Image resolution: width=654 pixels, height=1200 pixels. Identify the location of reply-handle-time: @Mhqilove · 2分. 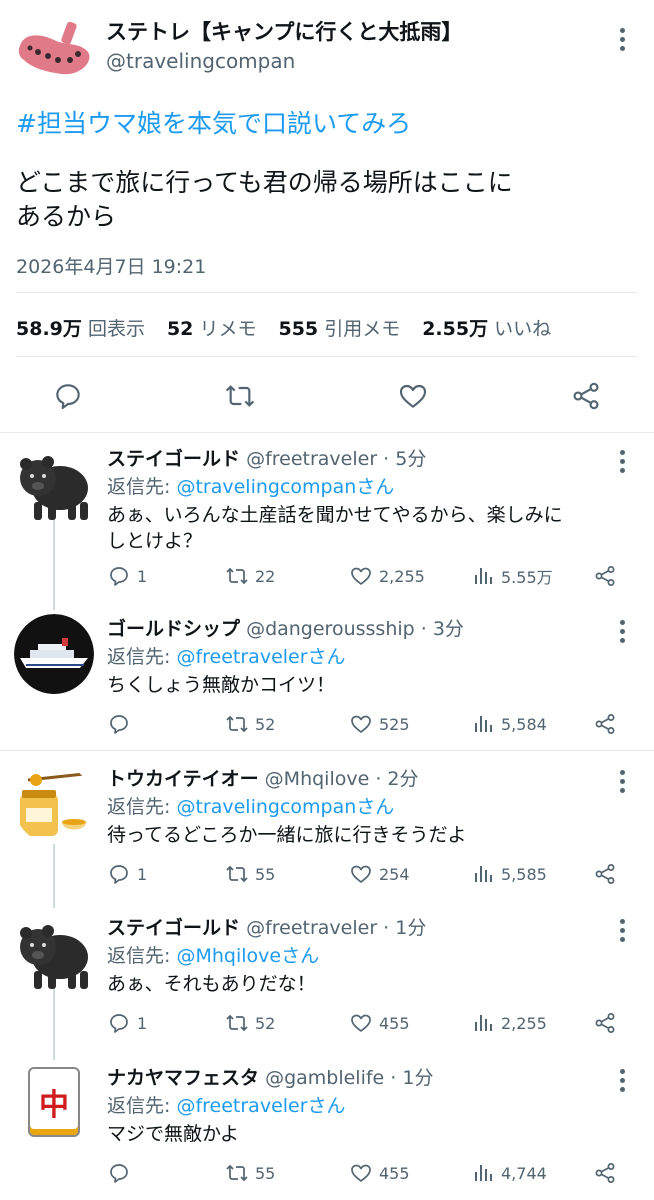
(342, 779).